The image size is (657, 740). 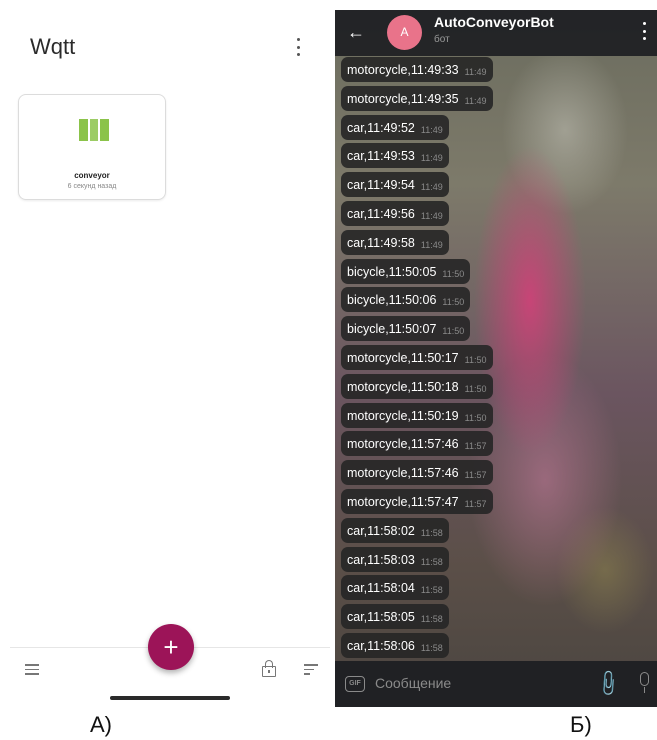 What do you see at coordinates (171, 647) in the screenshot?
I see `add-device-button: +` at bounding box center [171, 647].